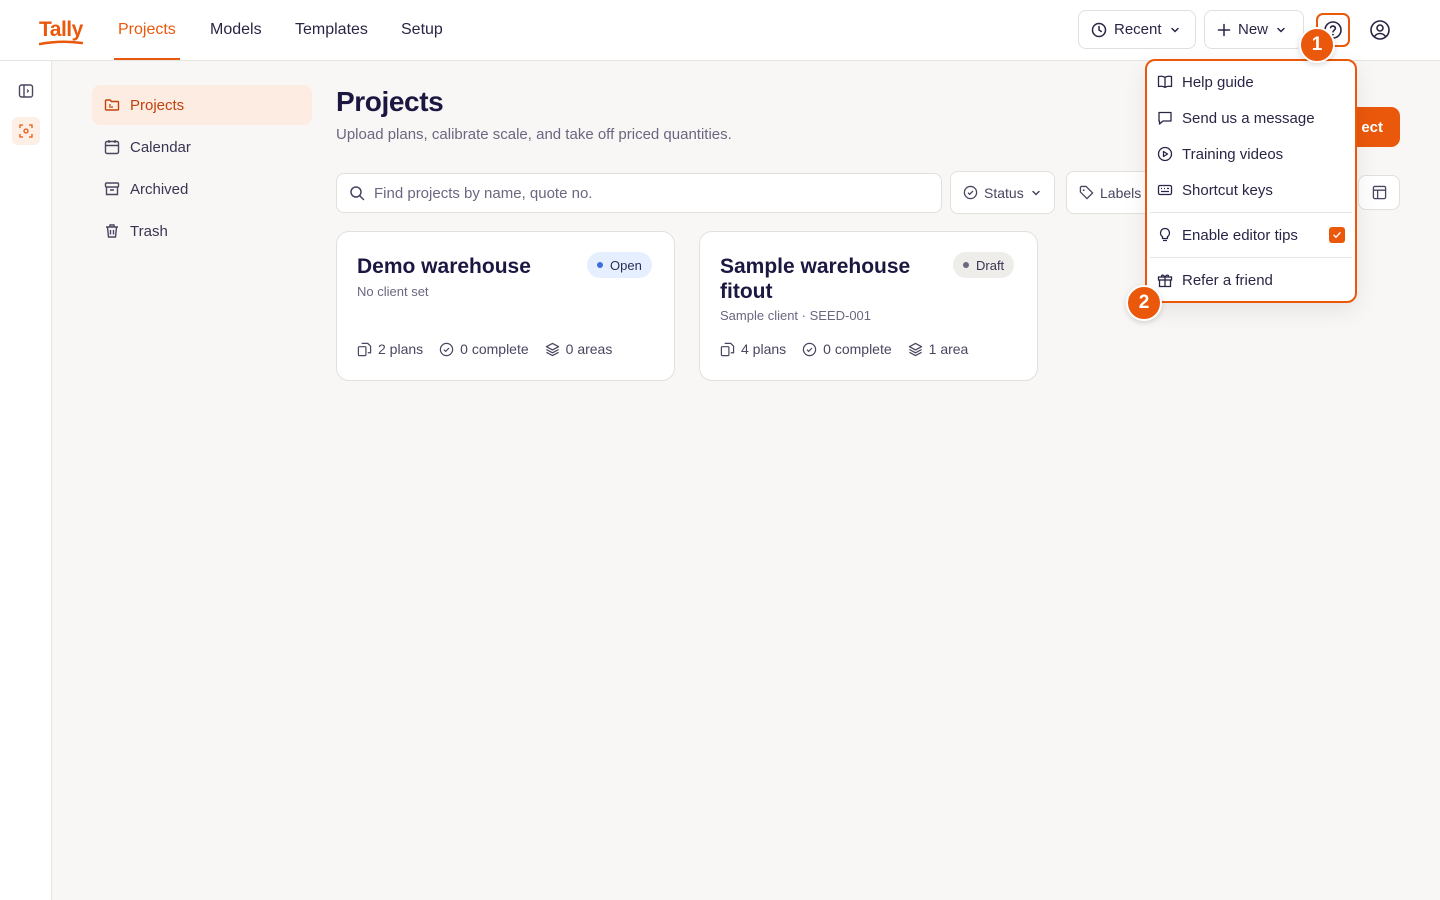 This screenshot has height=900, width=1440. I want to click on play-circle-icon, so click(1165, 154).